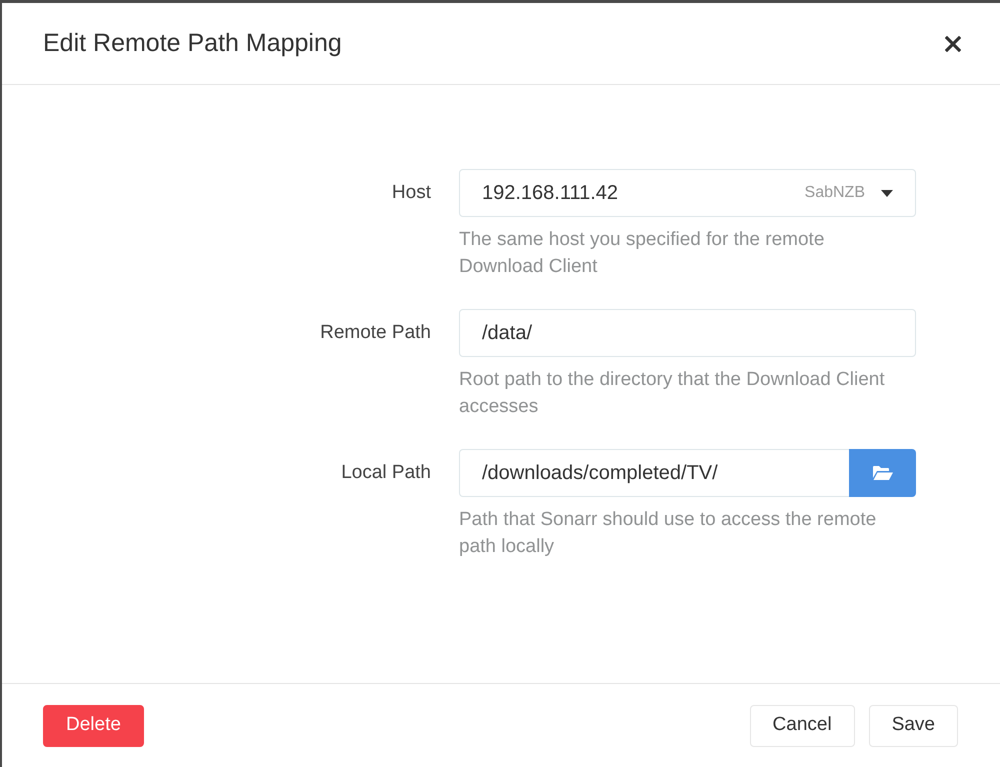 The height and width of the screenshot is (767, 1000). Describe the element at coordinates (375, 333) in the screenshot. I see `field-label: Remote Path` at that location.